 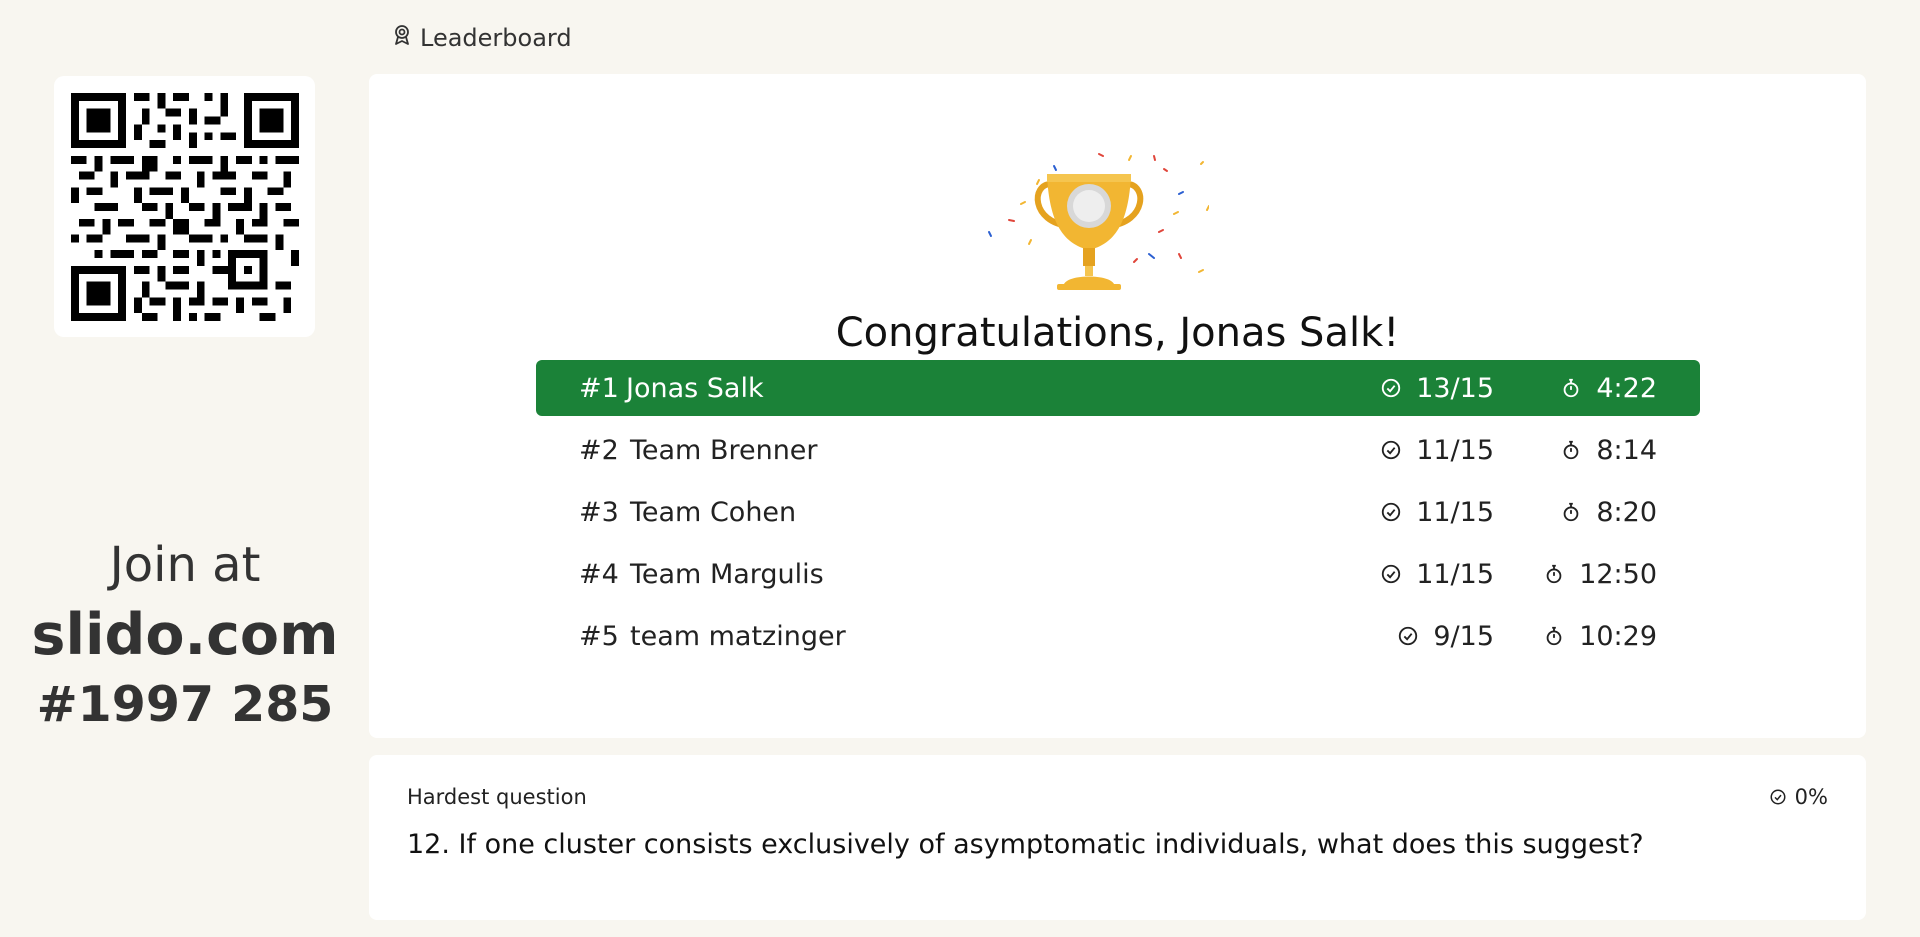 I want to click on qr-code, so click(x=184, y=206).